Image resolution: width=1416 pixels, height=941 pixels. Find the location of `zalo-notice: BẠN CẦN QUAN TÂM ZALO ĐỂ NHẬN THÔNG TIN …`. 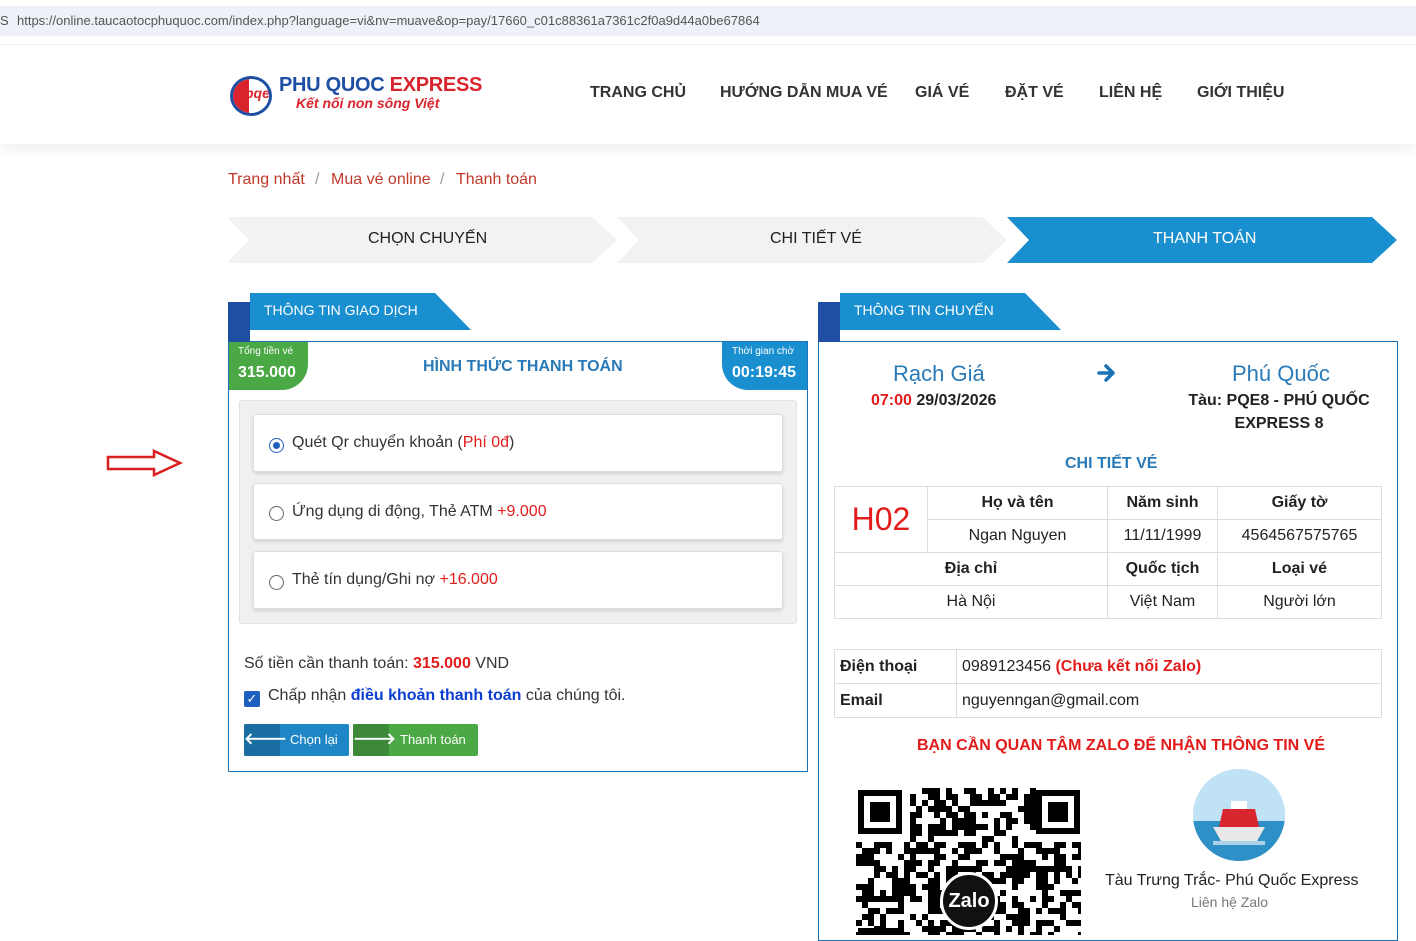

zalo-notice: BẠN CẦN QUAN TÂM ZALO ĐỂ NHẬN THÔNG TIN … is located at coordinates (1121, 745).